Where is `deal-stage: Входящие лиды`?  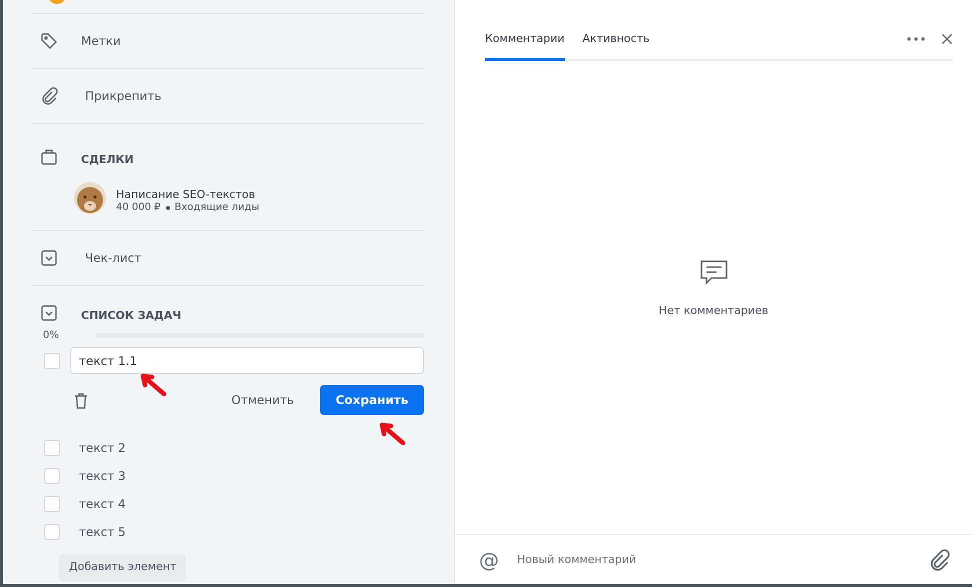 deal-stage: Входящие лиды is located at coordinates (217, 207).